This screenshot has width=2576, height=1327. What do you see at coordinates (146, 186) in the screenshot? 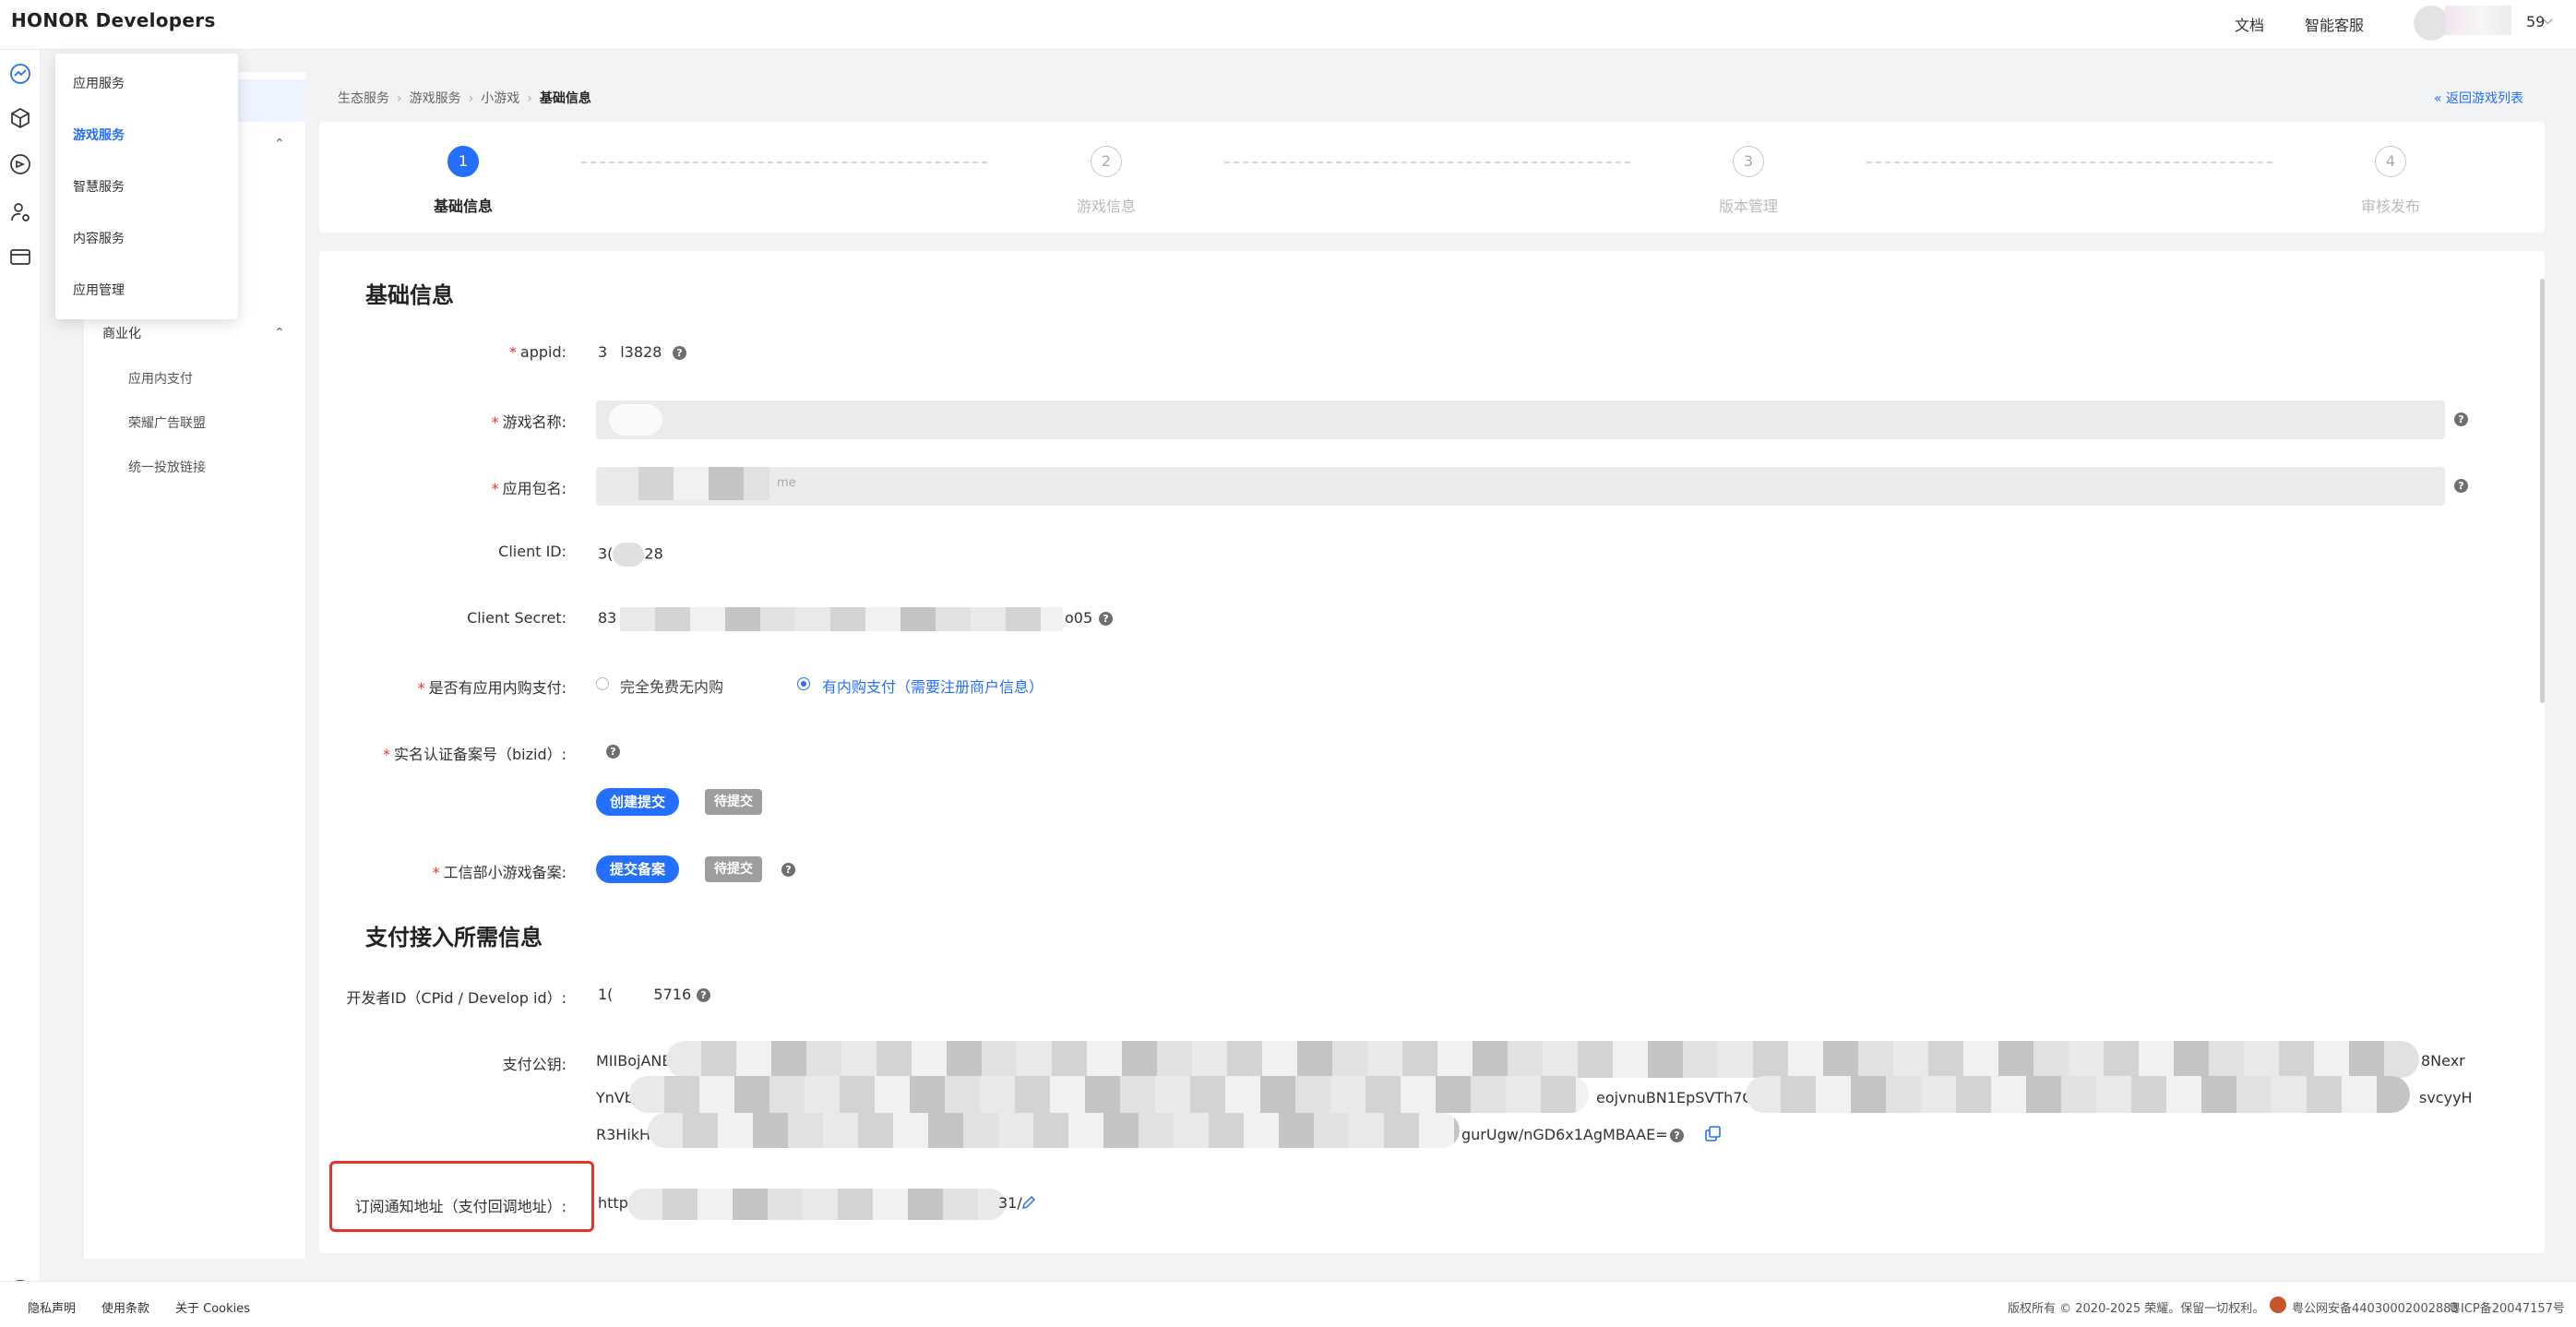
I see `service-flyout-menu: 应用服务 游戏服务 智慧服务 内容服务 应用管理` at bounding box center [146, 186].